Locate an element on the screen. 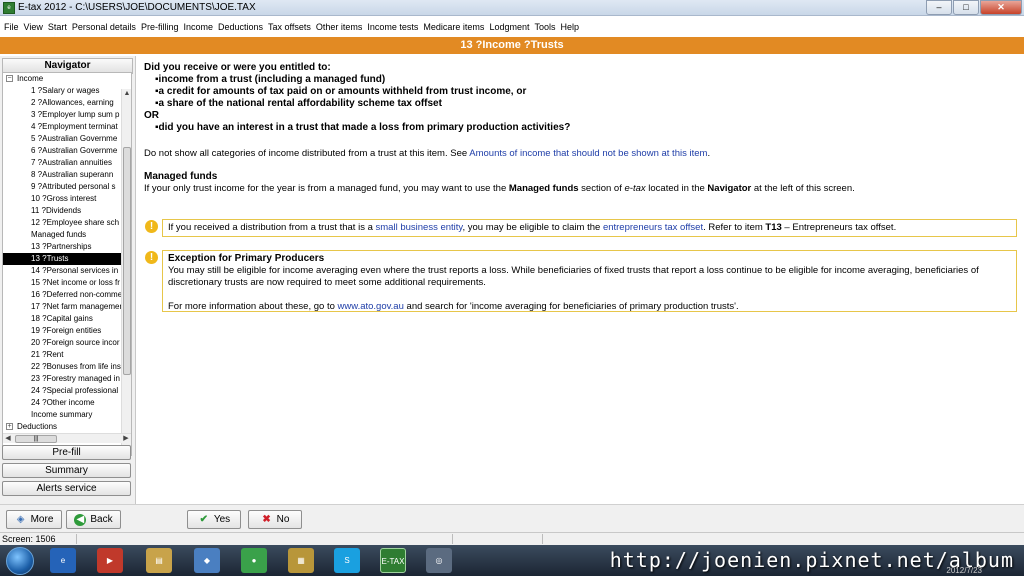 This screenshot has height=576, width=1024. tree-group-income: − Income is located at coordinates (67, 79).